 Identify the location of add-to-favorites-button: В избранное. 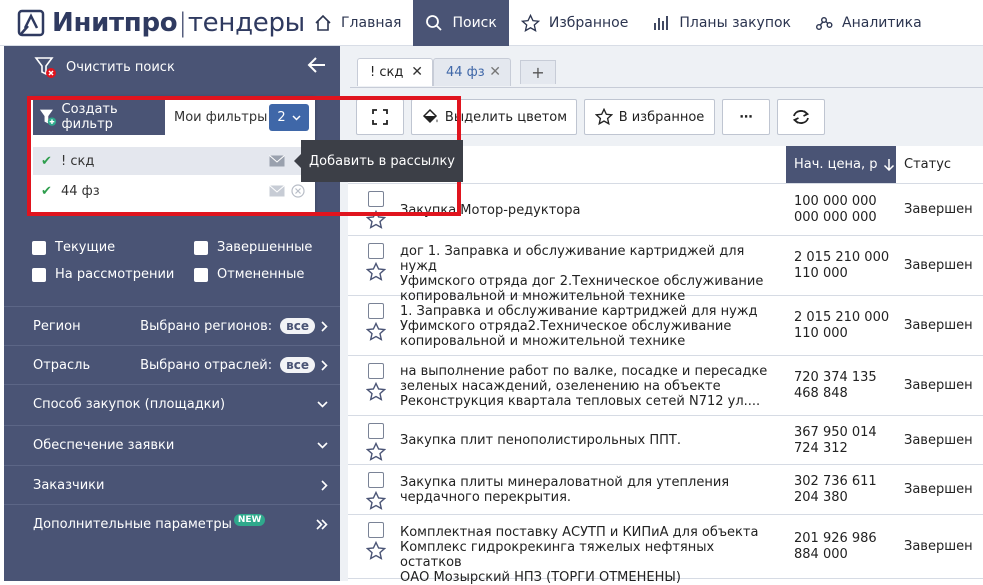
(649, 117).